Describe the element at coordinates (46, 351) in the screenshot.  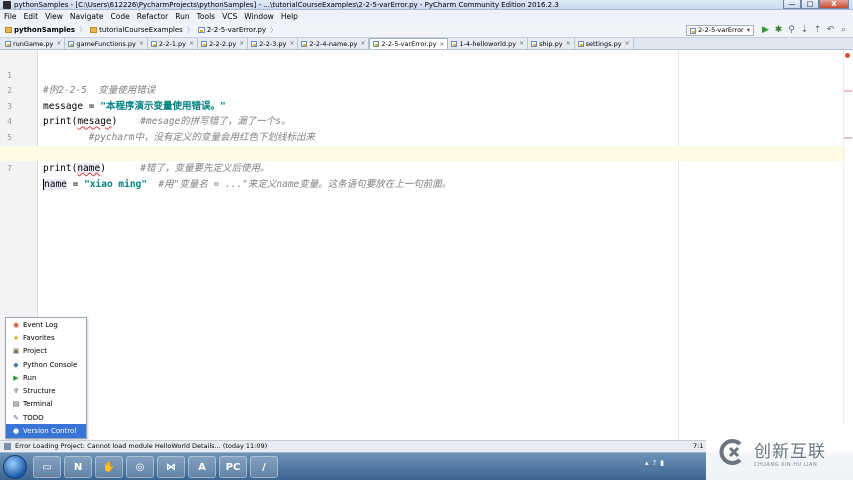
I see `tool-window-project: ▣ Project` at that location.